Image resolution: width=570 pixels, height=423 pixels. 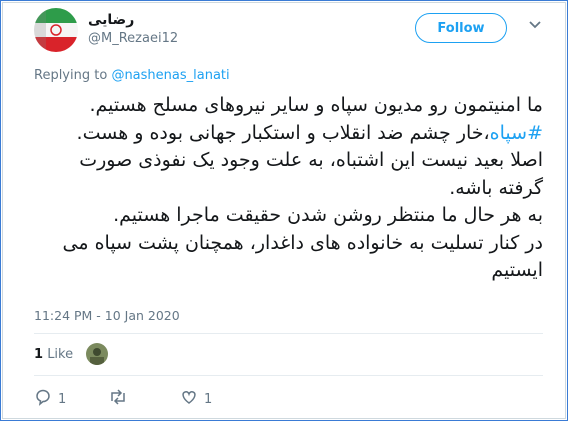 I want to click on reply-prefix: Replying to, so click(x=71, y=75).